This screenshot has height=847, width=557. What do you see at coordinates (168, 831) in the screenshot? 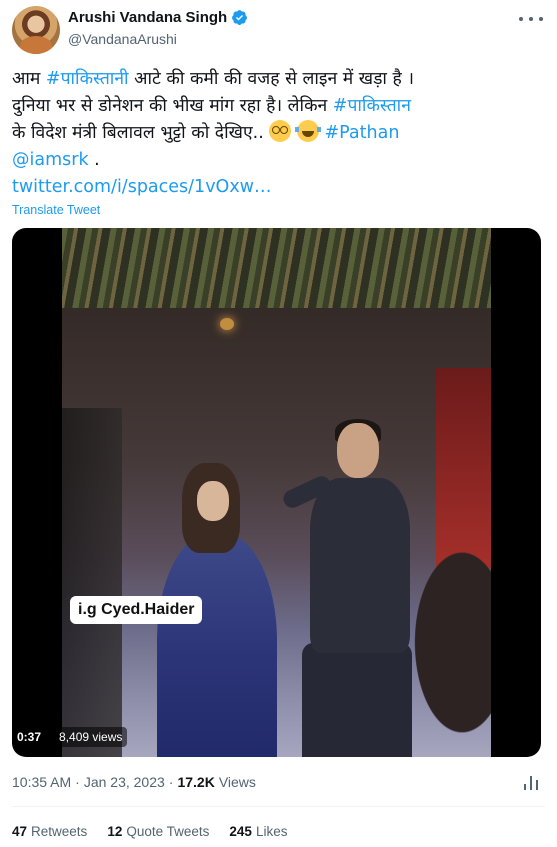
I see `quote-tweets-label: Quote Tweets` at bounding box center [168, 831].